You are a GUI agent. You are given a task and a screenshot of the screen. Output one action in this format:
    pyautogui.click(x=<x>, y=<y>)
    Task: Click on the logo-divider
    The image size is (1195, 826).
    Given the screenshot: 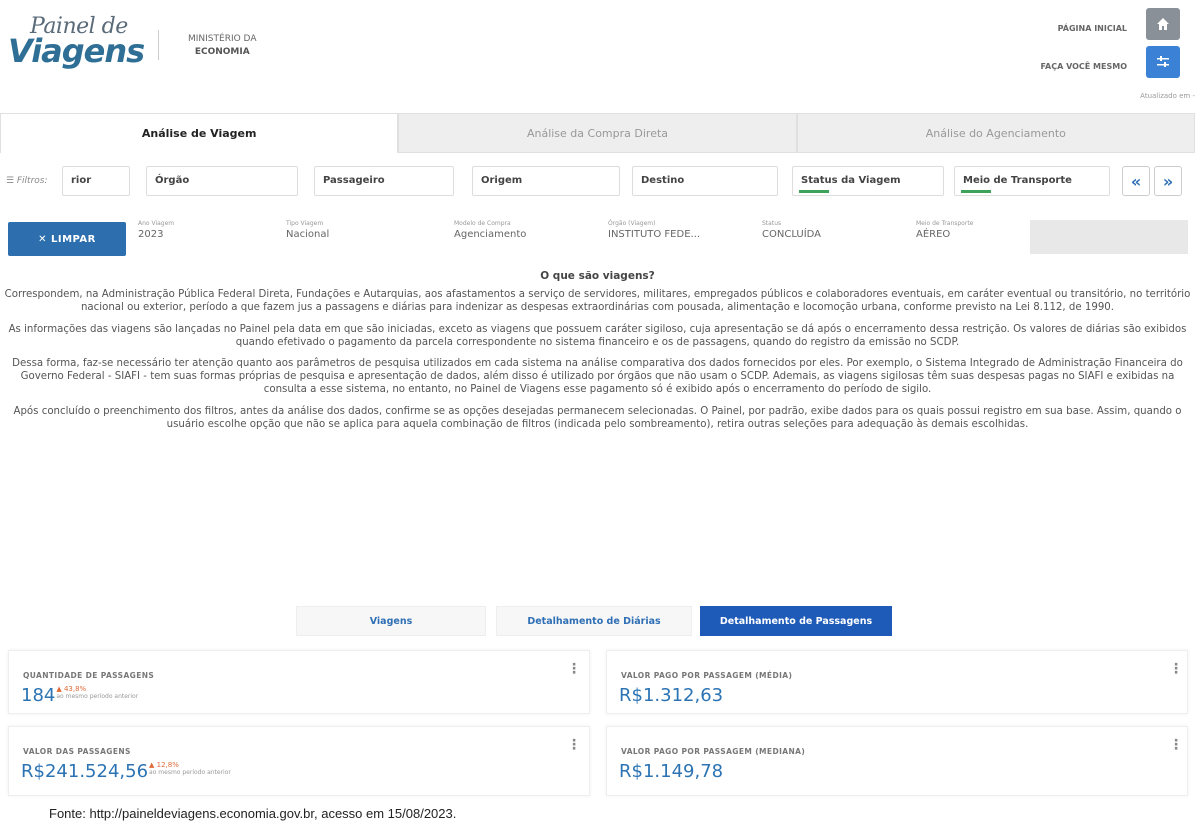 What is the action you would take?
    pyautogui.click(x=158, y=45)
    